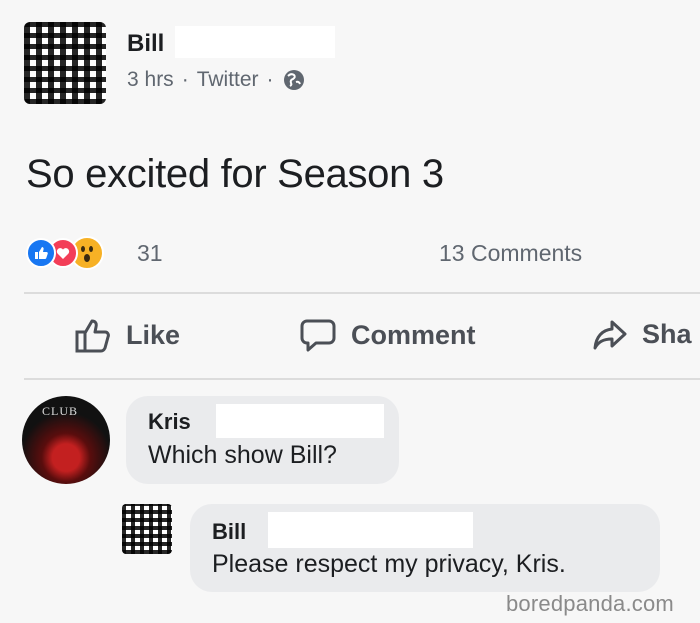 The width and height of the screenshot is (700, 623). I want to click on avatar-club-text: CLUB, so click(60, 411).